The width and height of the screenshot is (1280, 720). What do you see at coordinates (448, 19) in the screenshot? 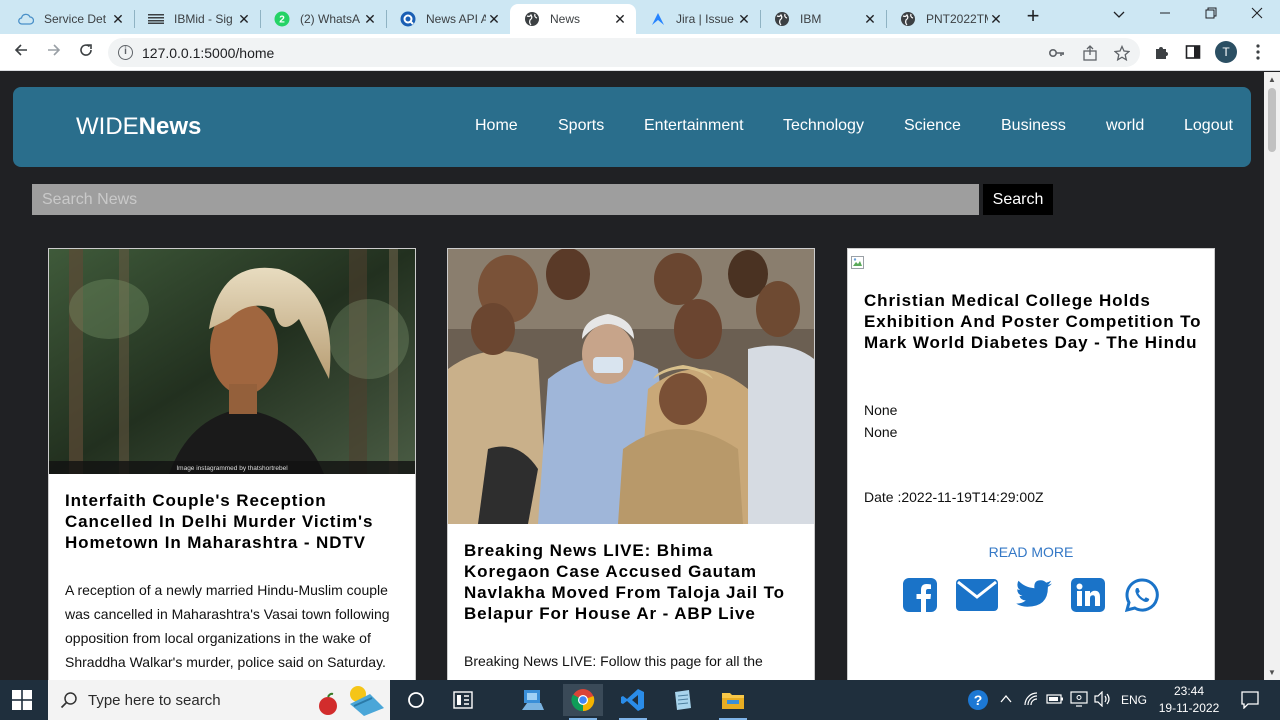
I see `tab-news-api: News API A ✕` at bounding box center [448, 19].